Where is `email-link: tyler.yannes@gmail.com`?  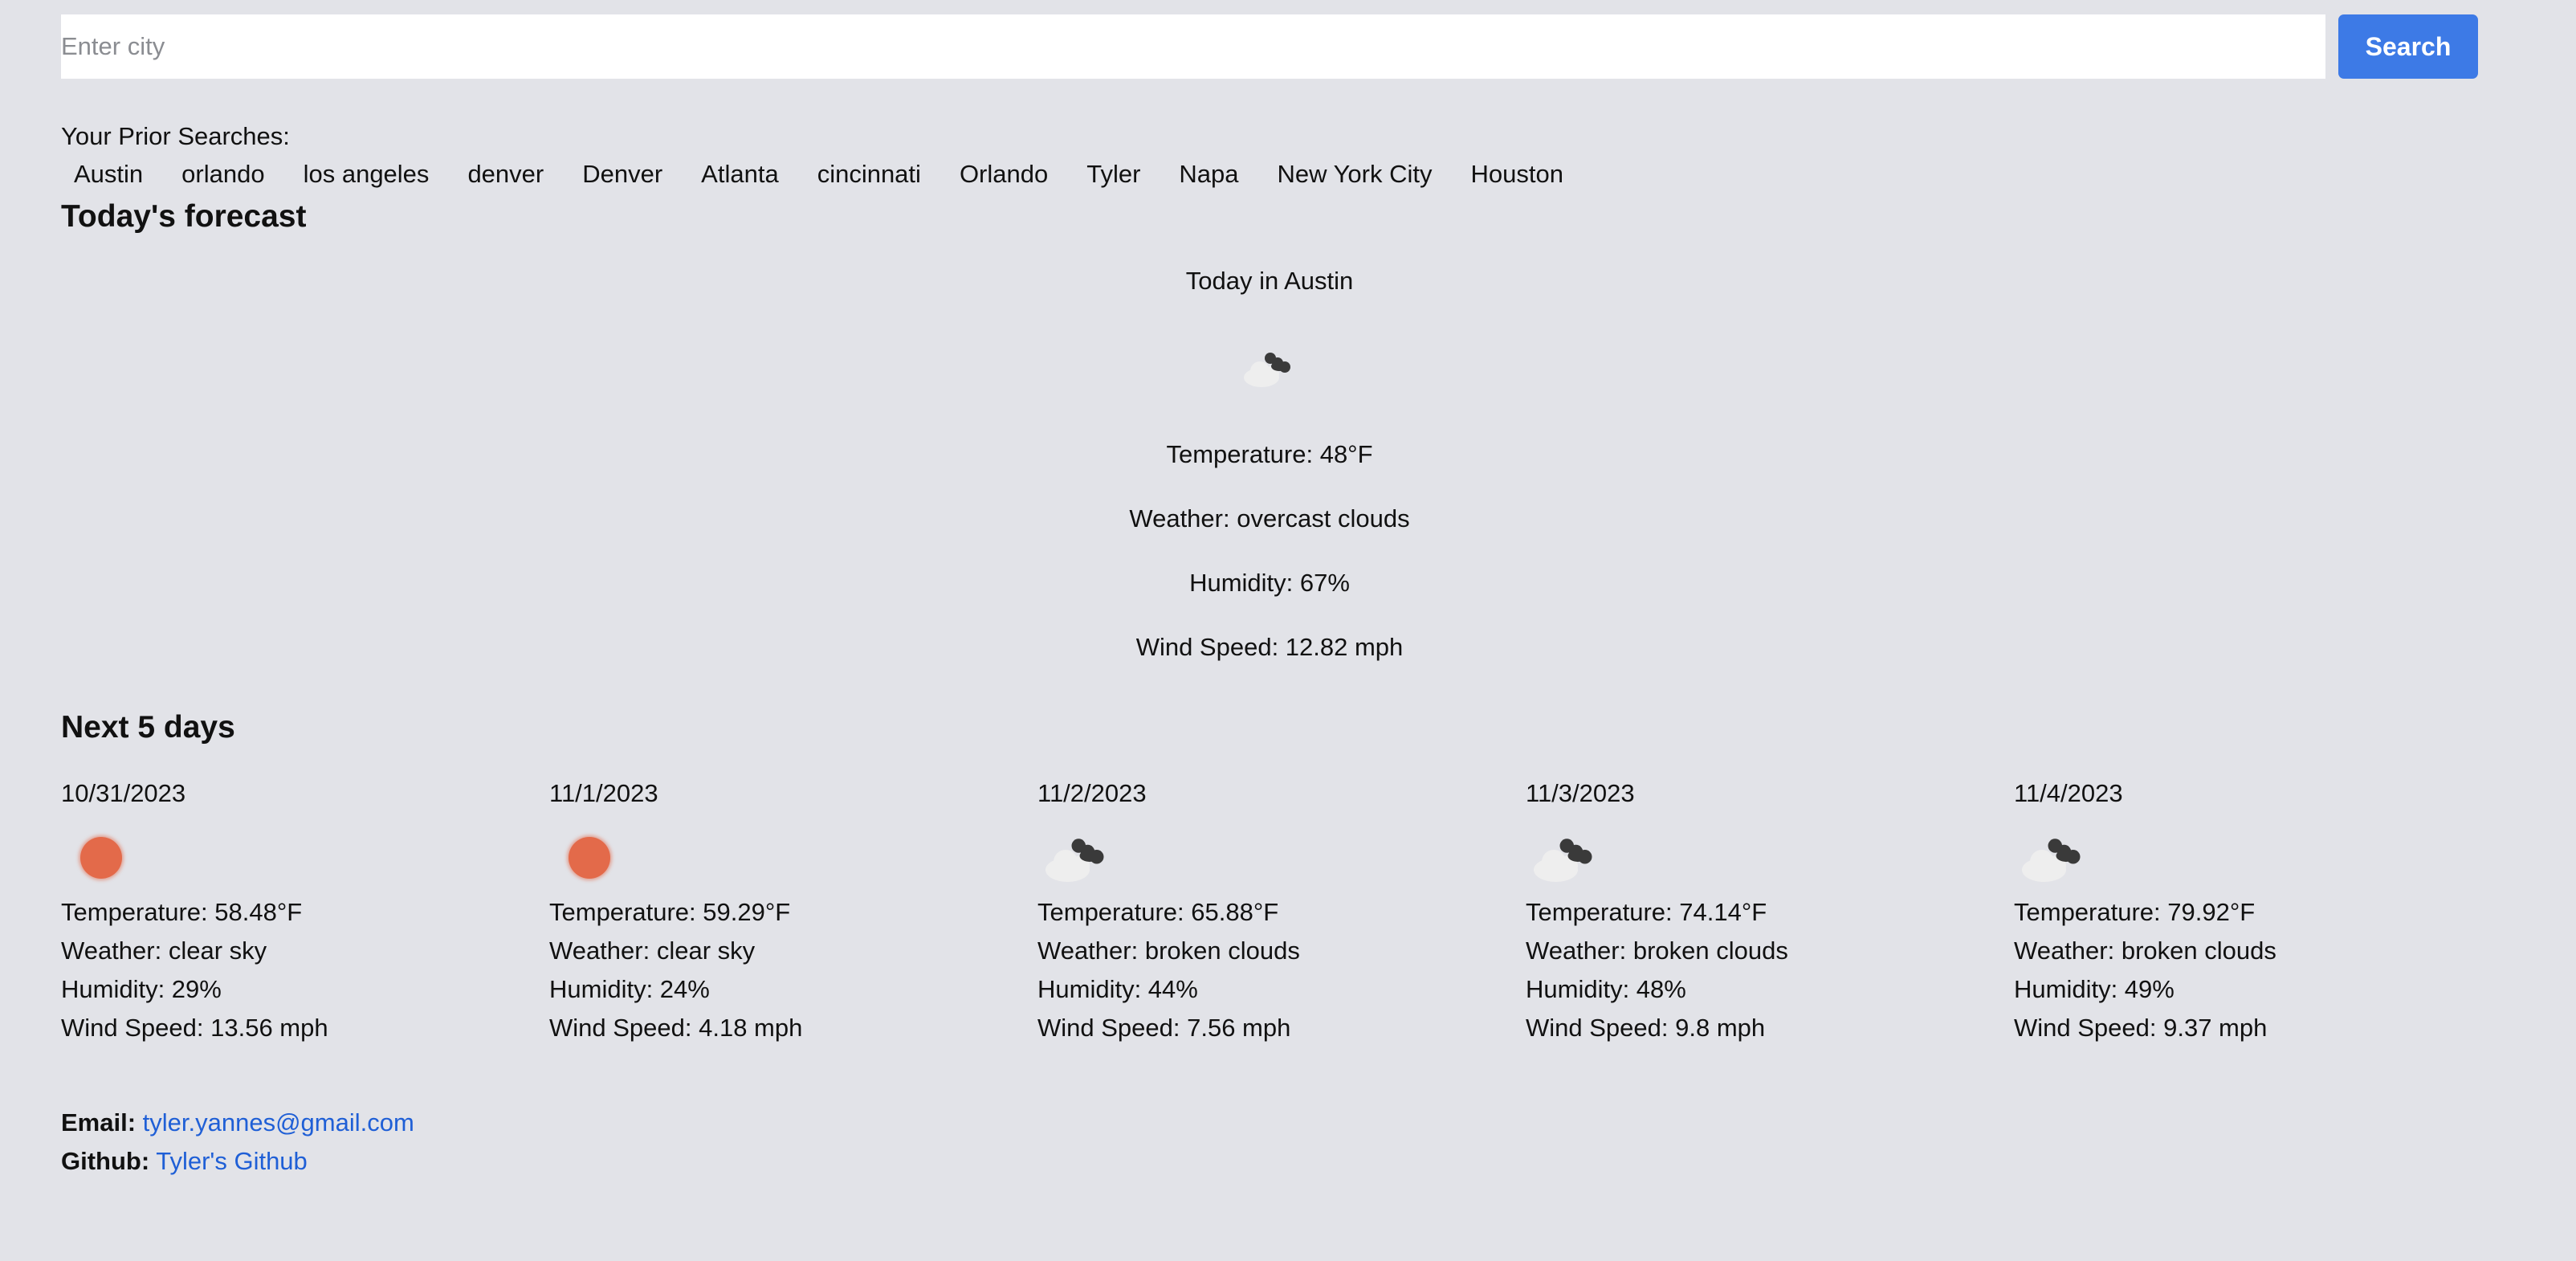 email-link: tyler.yannes@gmail.com is located at coordinates (278, 1123).